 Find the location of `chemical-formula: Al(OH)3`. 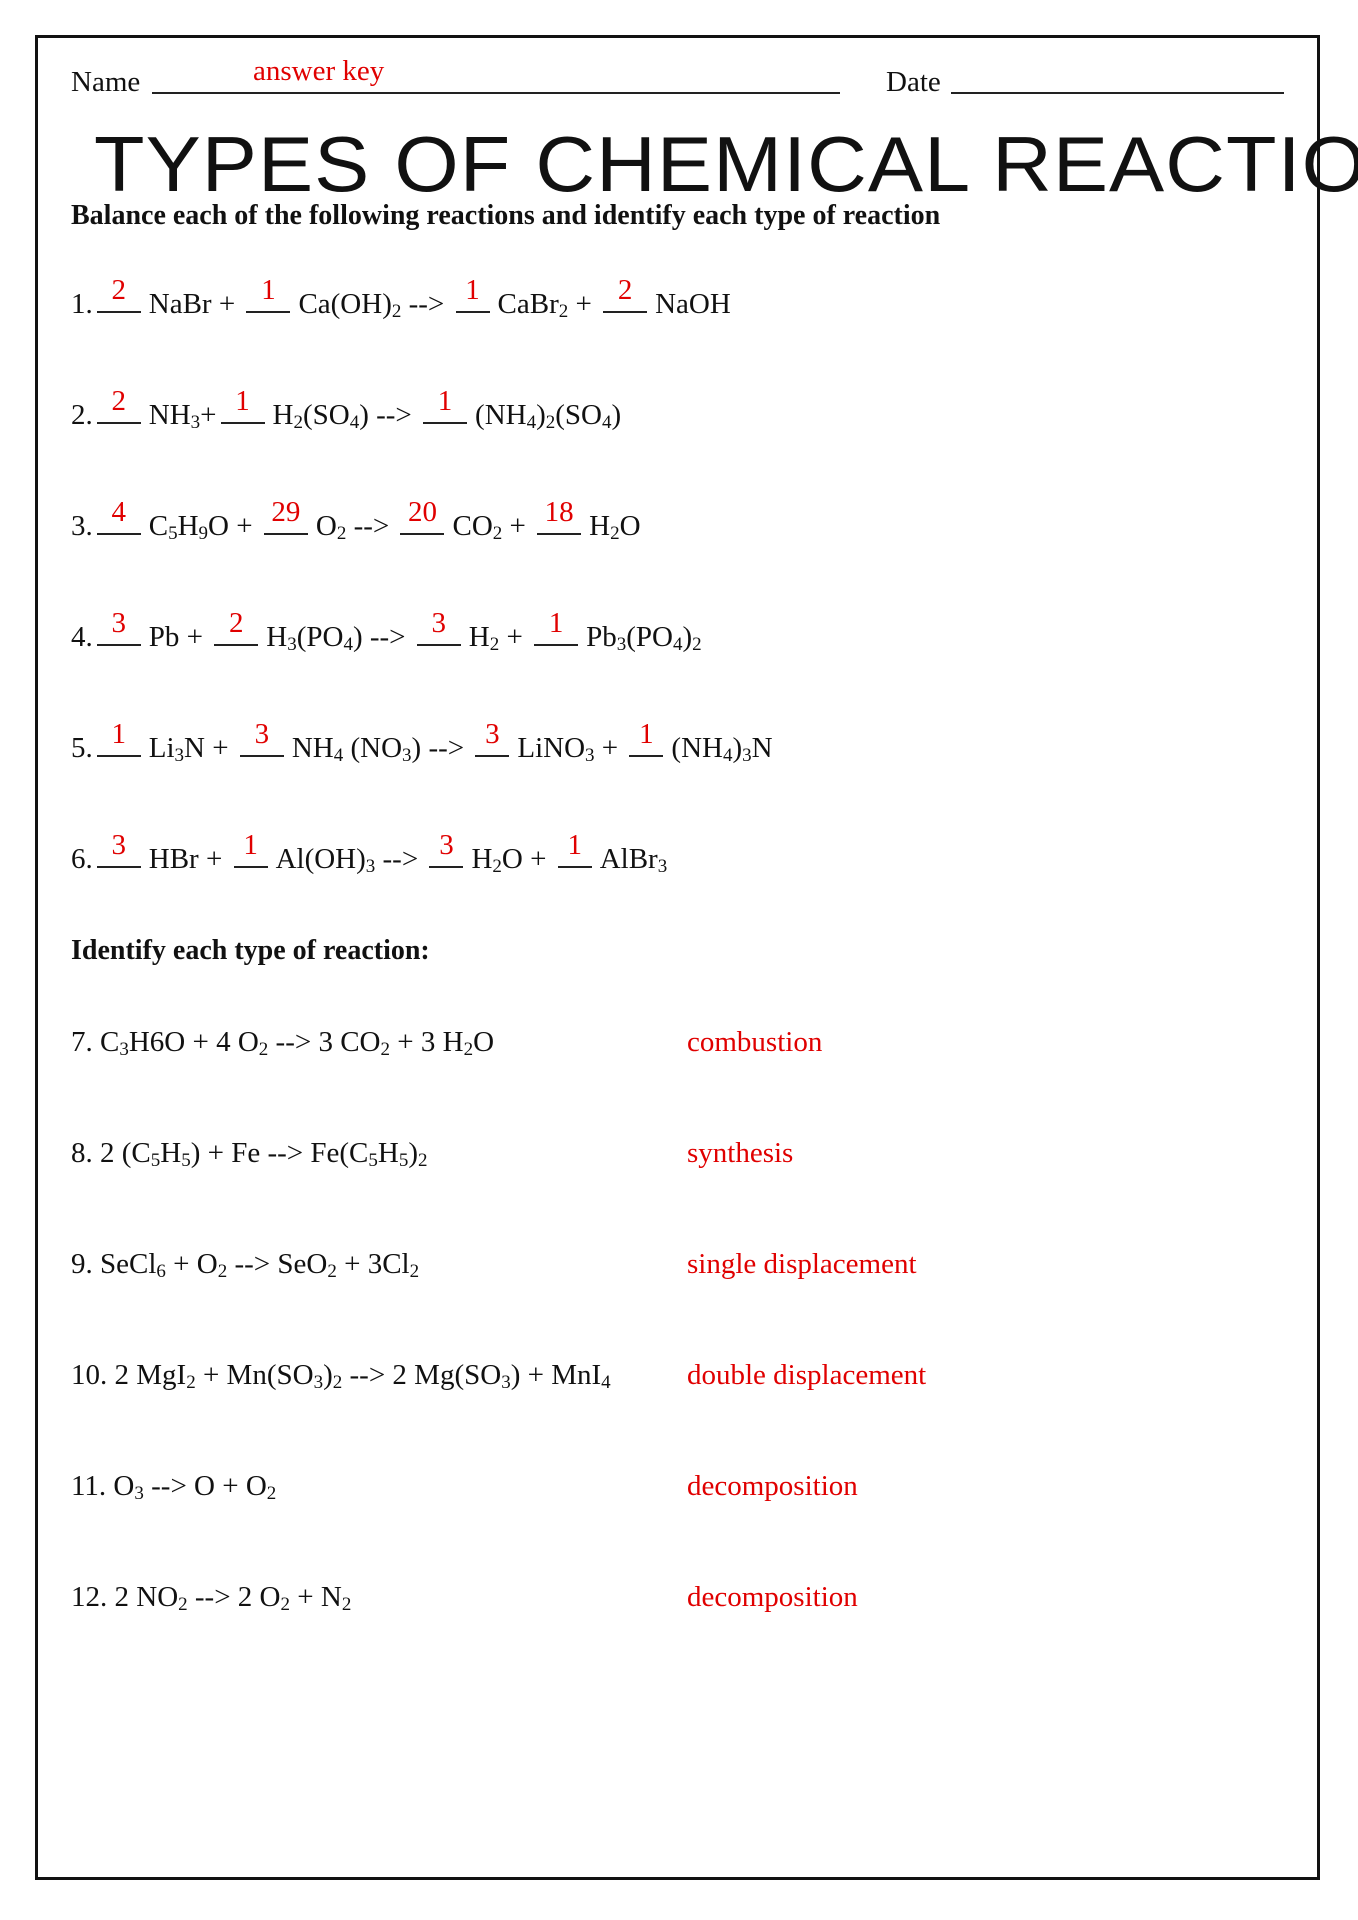

chemical-formula: Al(OH)3 is located at coordinates (325, 860).